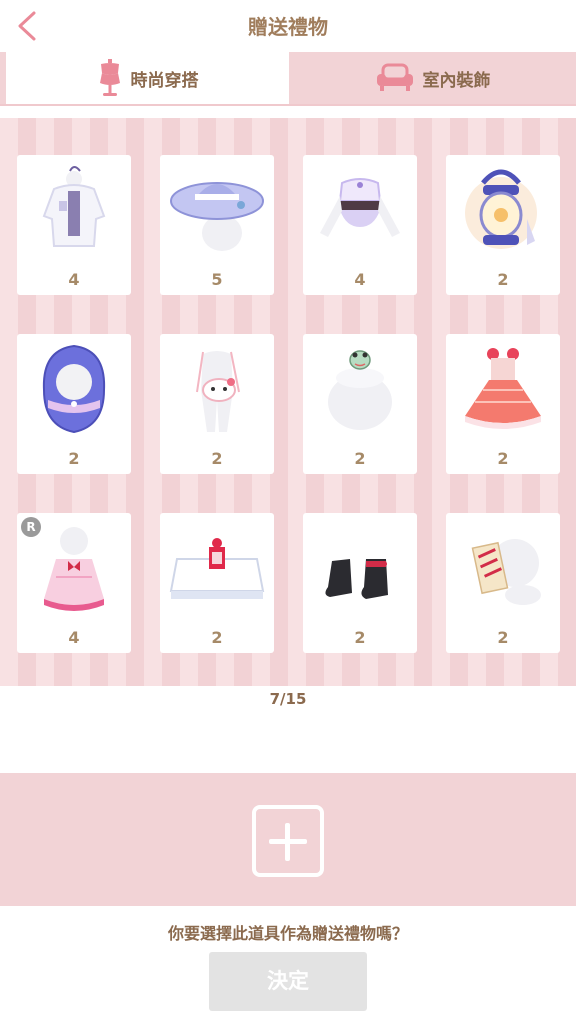 The height and width of the screenshot is (1024, 576). I want to click on item-quantity: 5, so click(217, 279).